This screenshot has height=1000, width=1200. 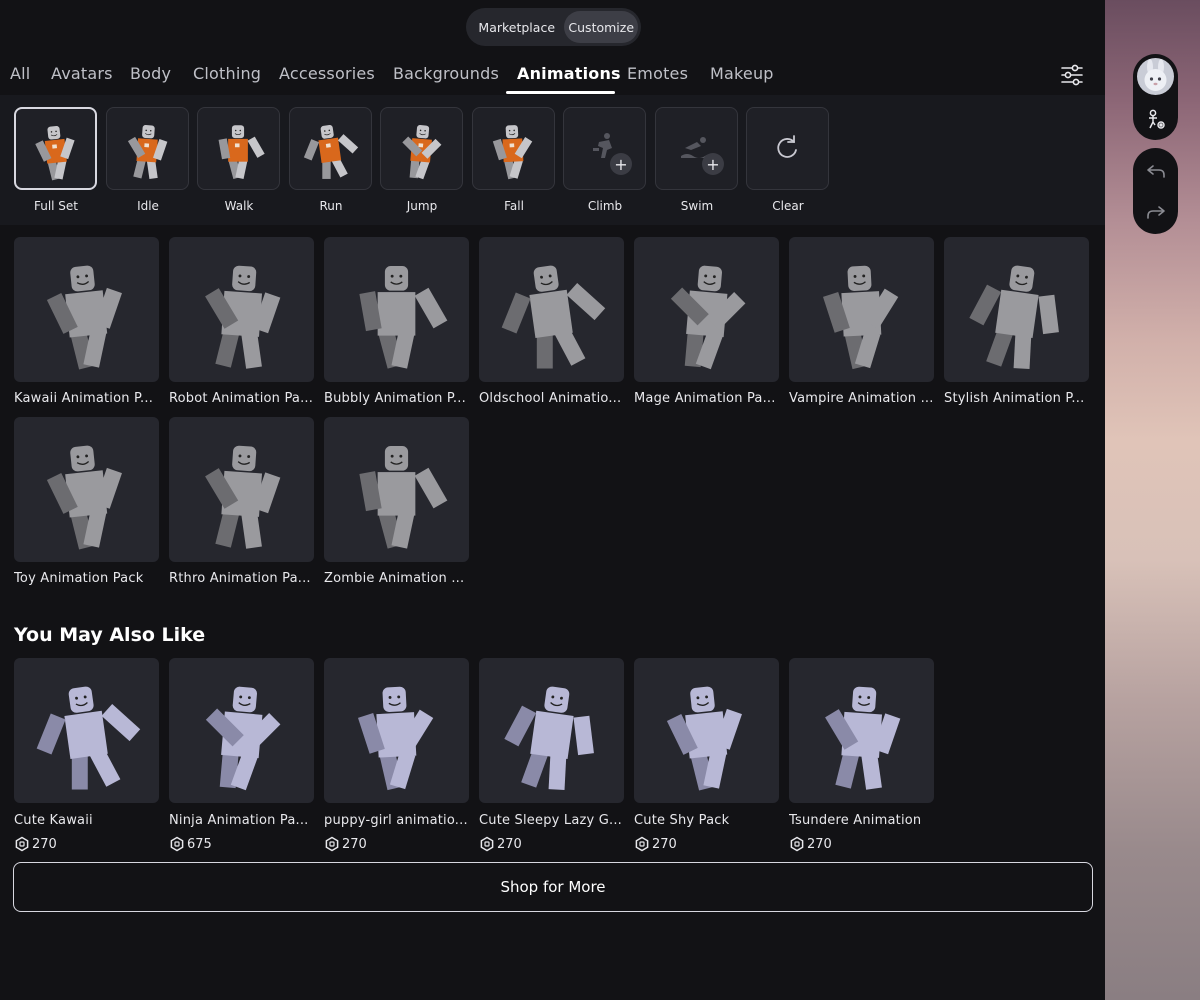 I want to click on tab-clothing: Clothing, so click(x=227, y=73).